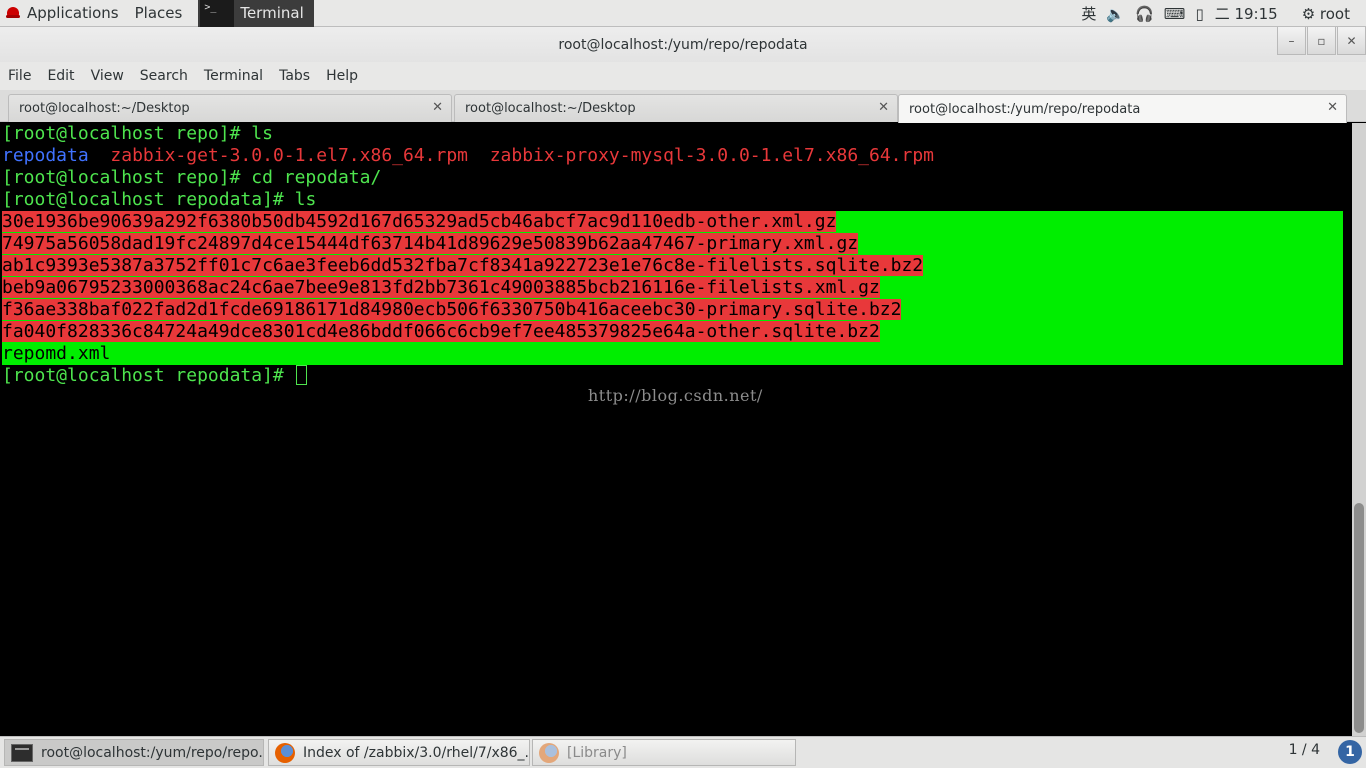  I want to click on notification-badge: 1, so click(1350, 752).